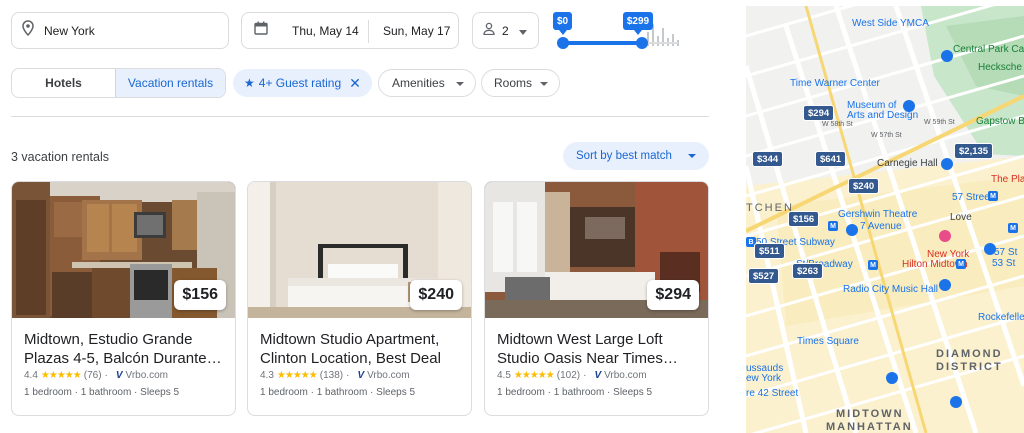 This screenshot has width=1024, height=433. What do you see at coordinates (563, 43) in the screenshot?
I see `slider-min-handle` at bounding box center [563, 43].